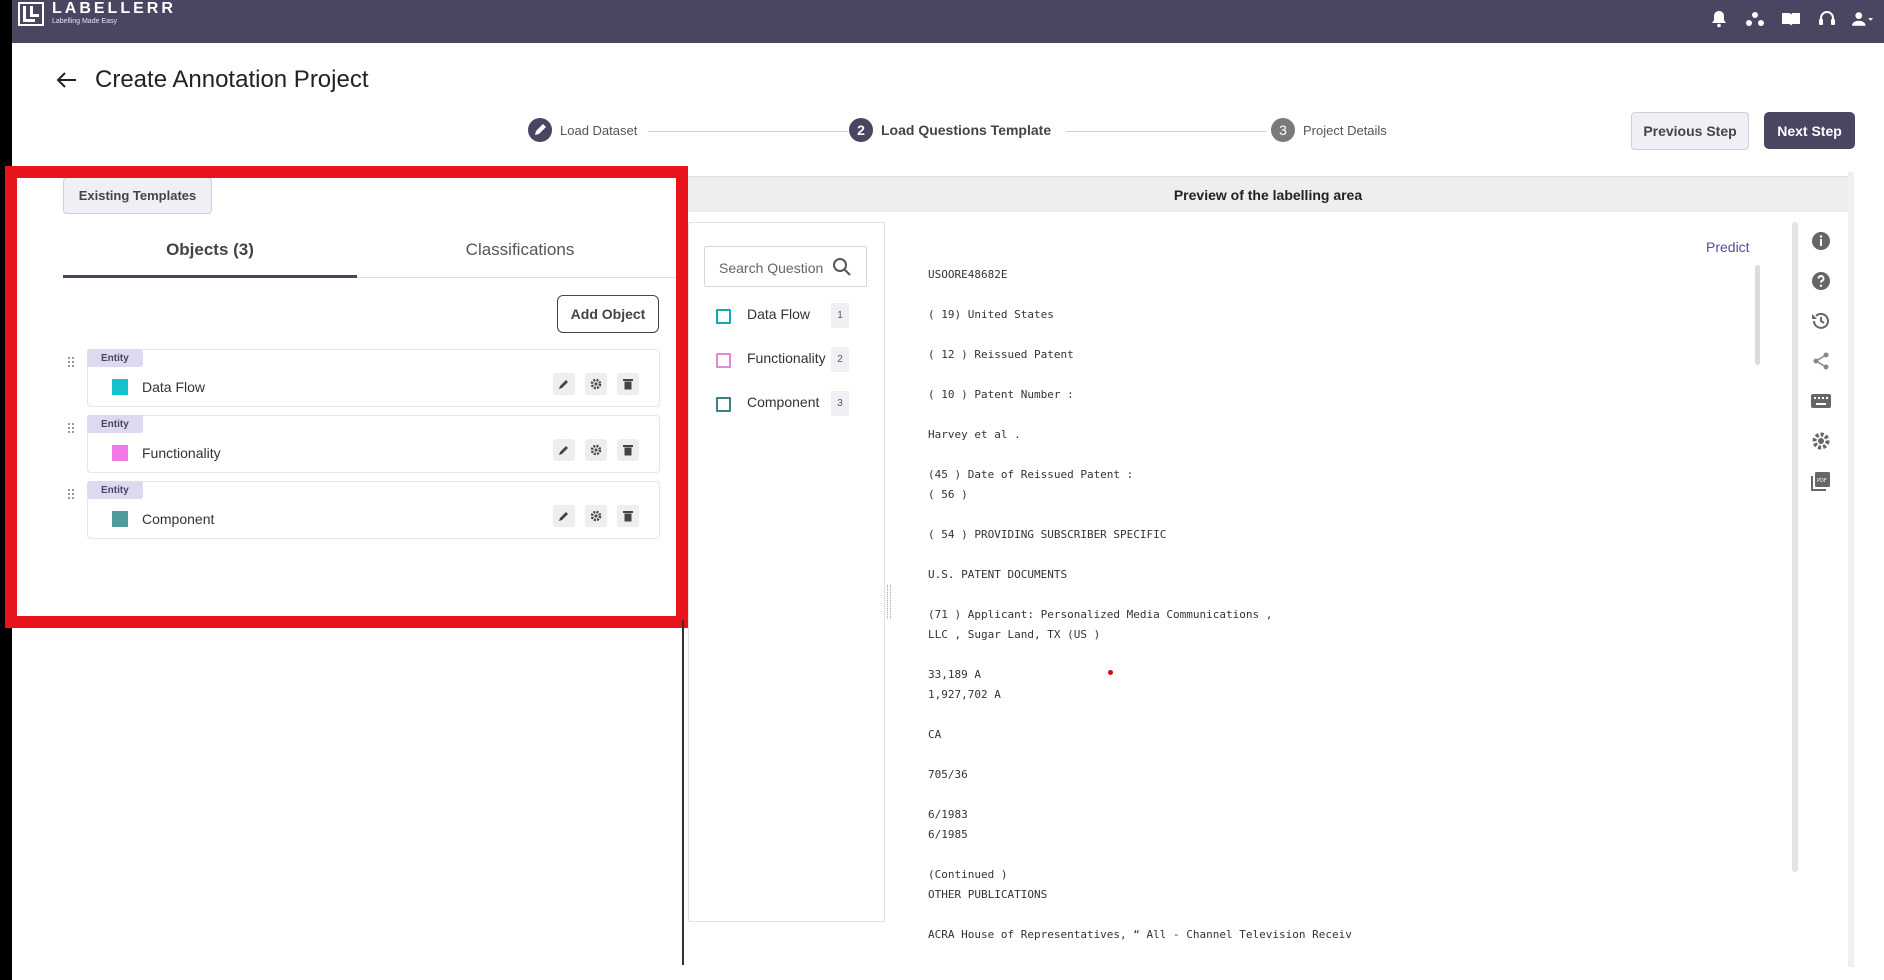 The image size is (1884, 980). I want to click on user-icon, so click(1863, 19).